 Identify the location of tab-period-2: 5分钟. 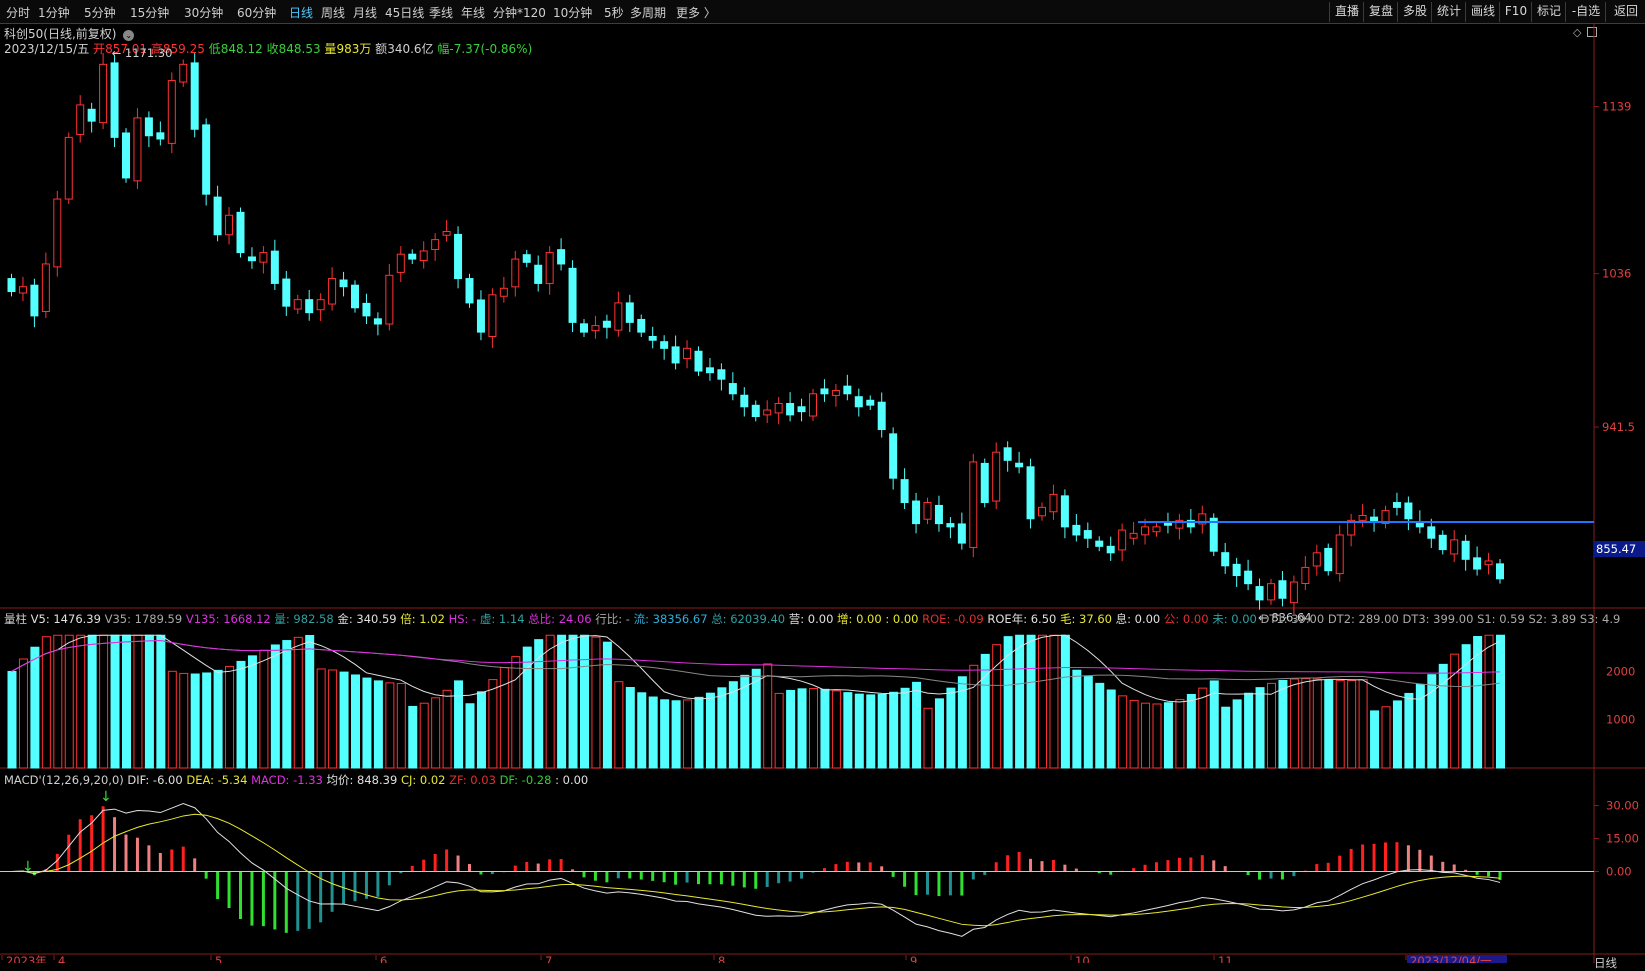
(100, 12).